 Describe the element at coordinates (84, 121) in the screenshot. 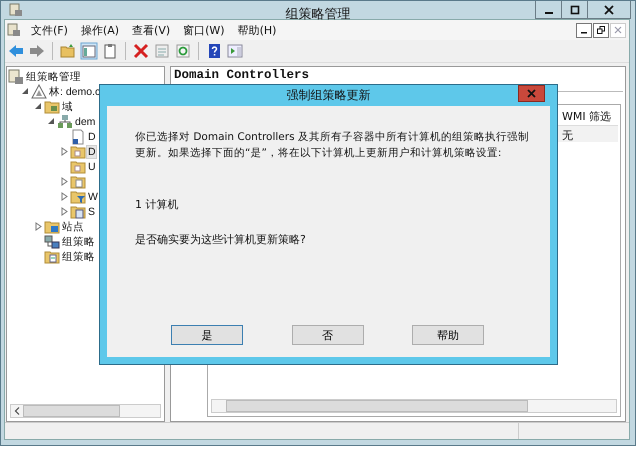

I see `tree-item: dem` at that location.